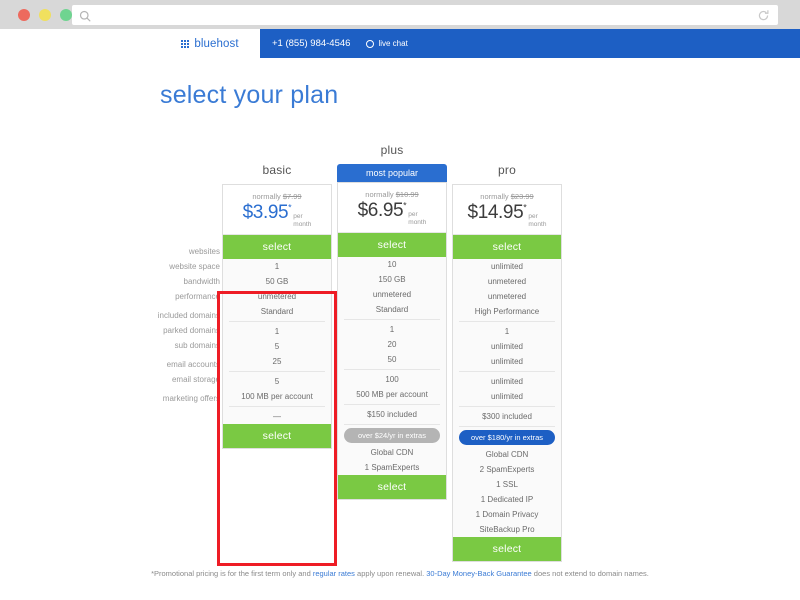 The width and height of the screenshot is (800, 600). Describe the element at coordinates (277, 416) in the screenshot. I see `feature-value: —` at that location.